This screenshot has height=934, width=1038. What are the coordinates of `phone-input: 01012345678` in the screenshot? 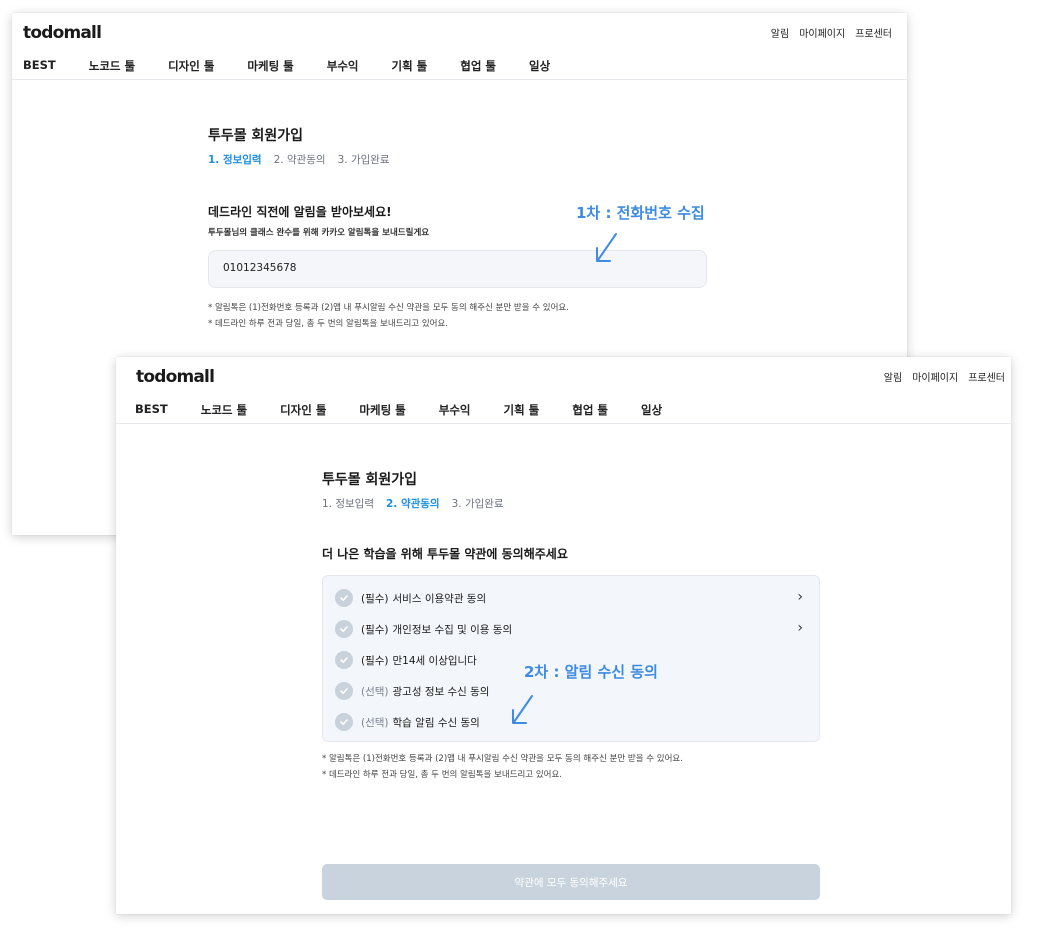 It's located at (457, 269).